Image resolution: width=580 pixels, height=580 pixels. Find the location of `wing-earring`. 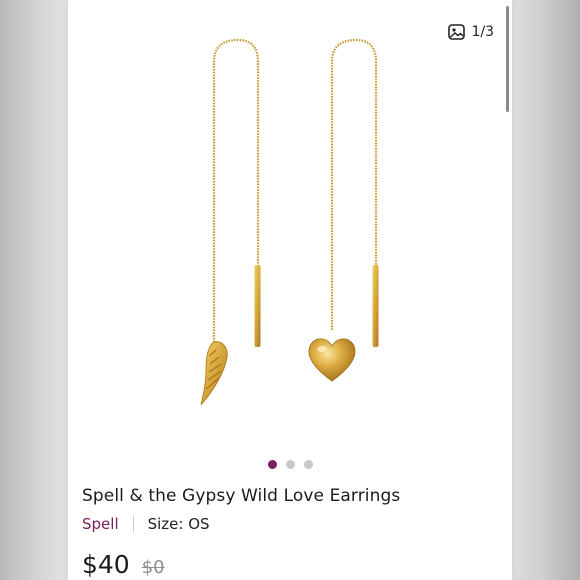

wing-earring is located at coordinates (230, 222).